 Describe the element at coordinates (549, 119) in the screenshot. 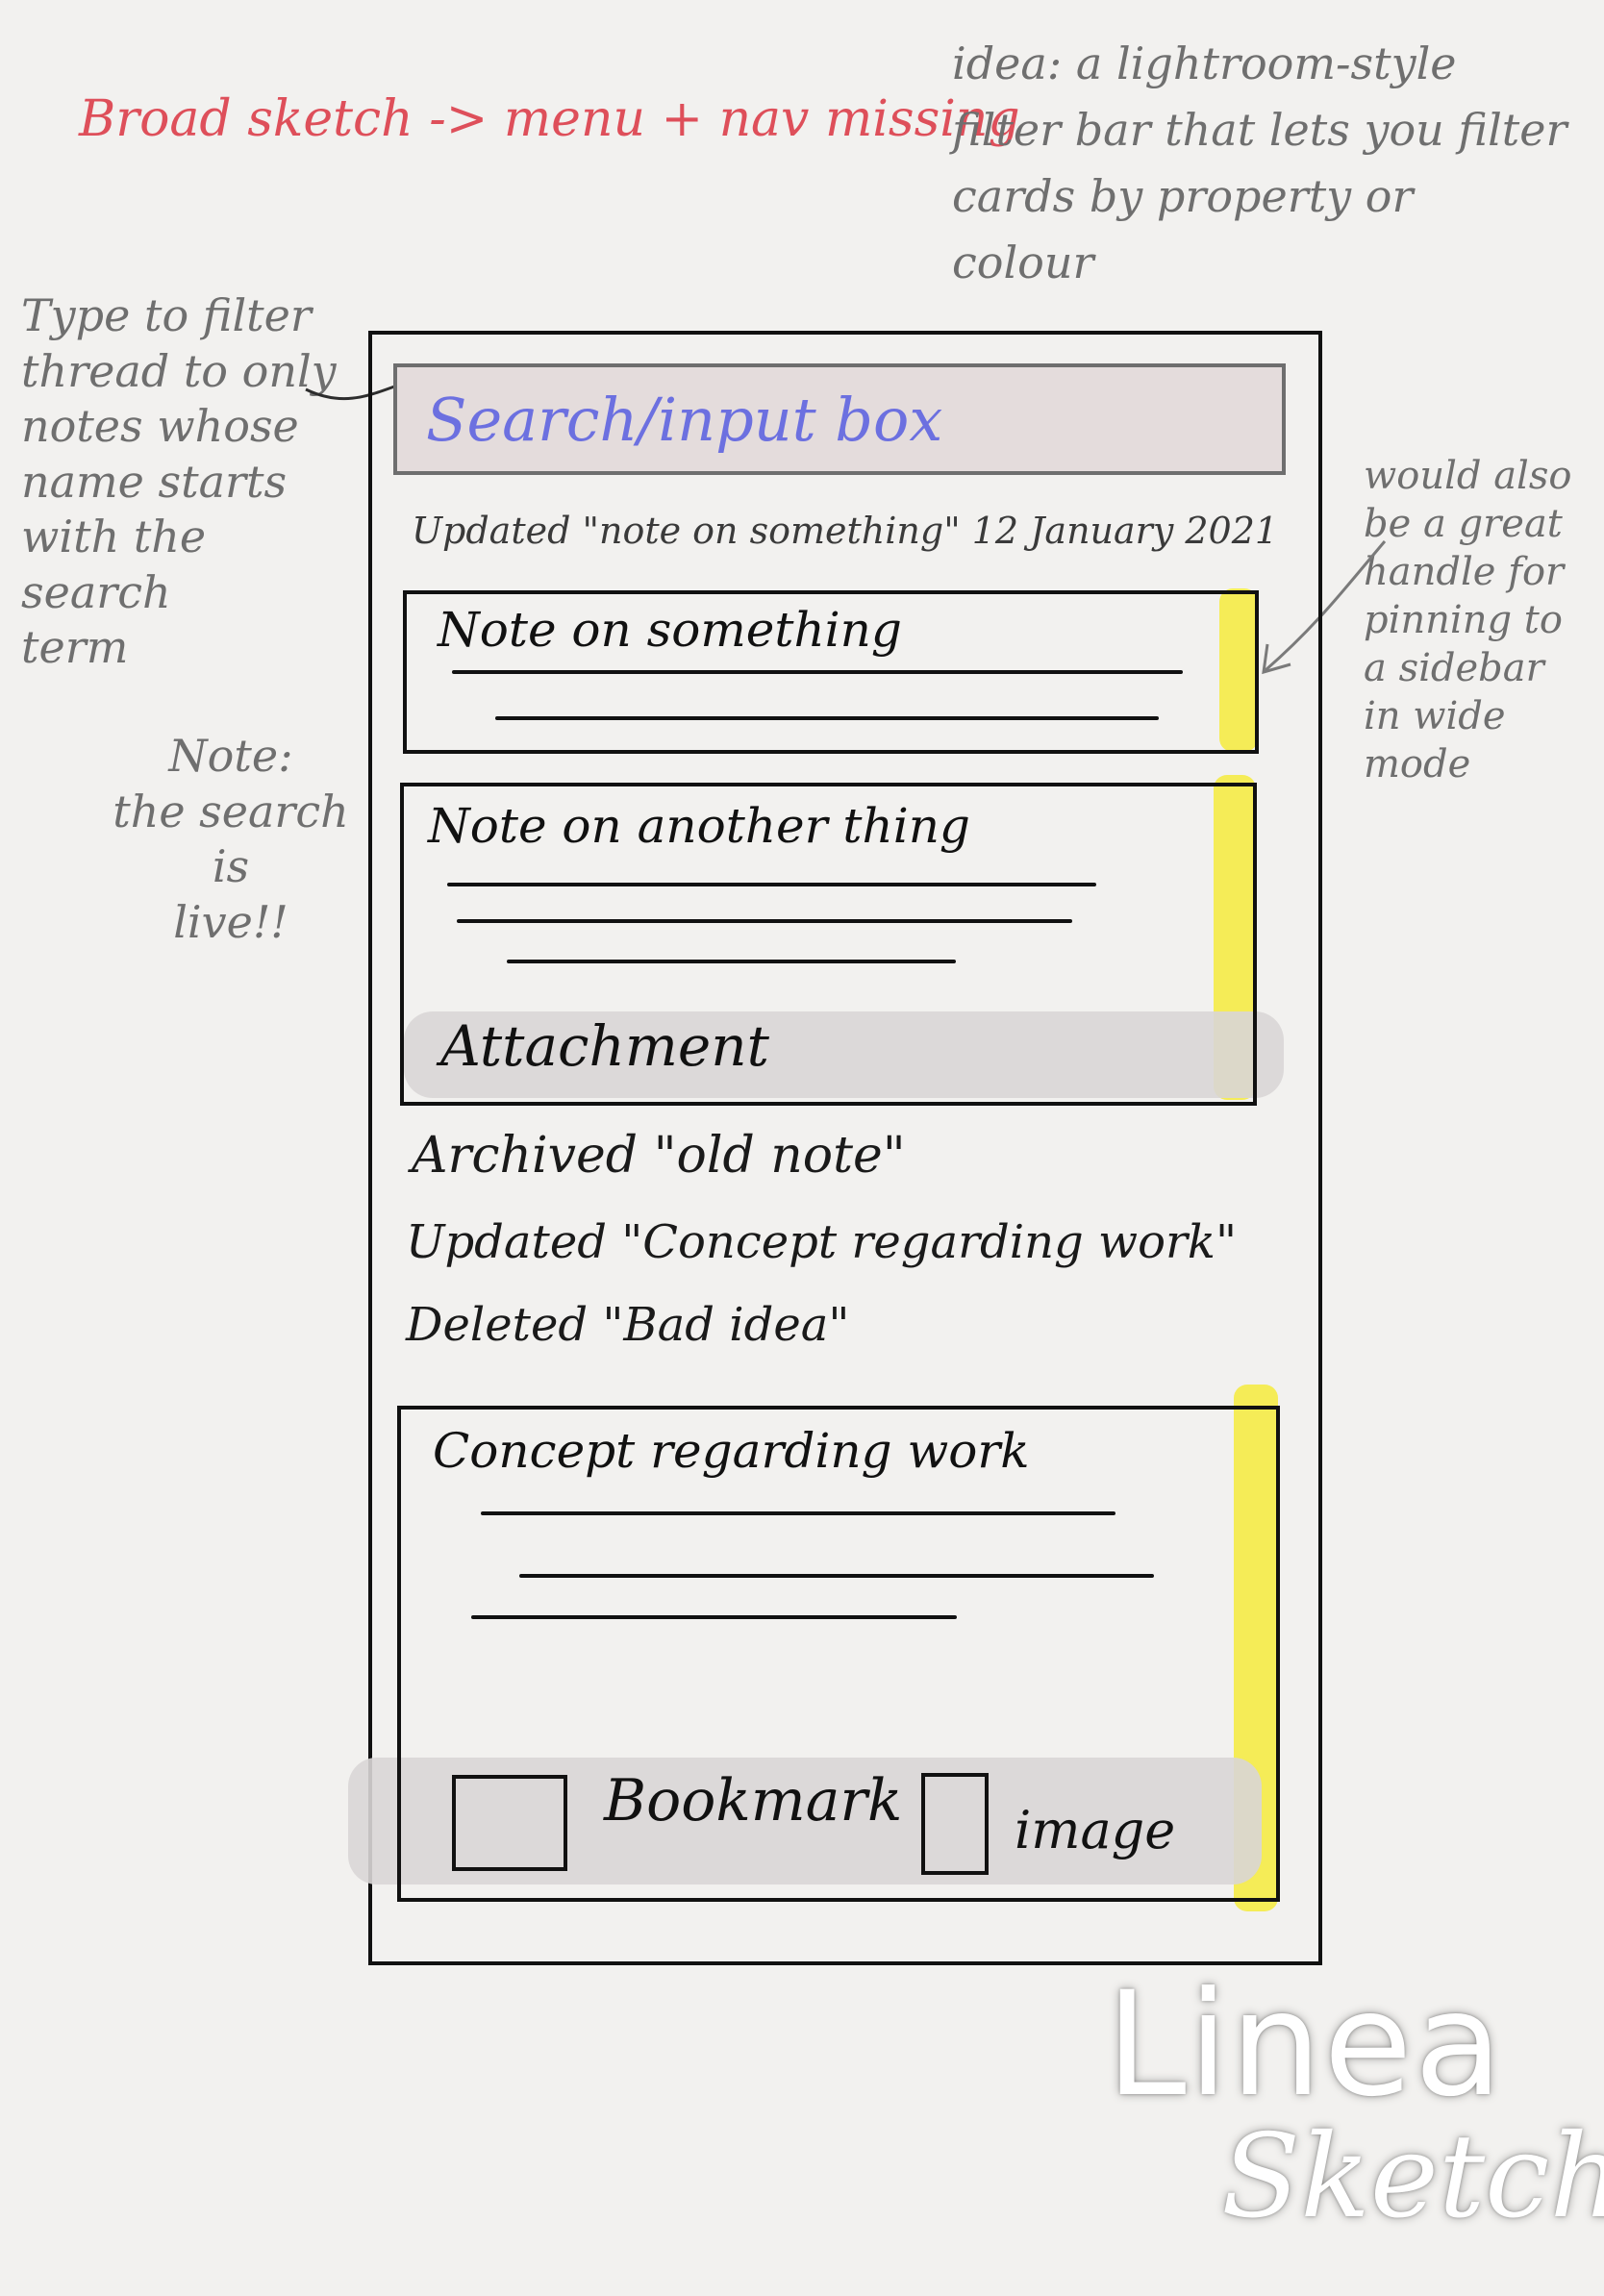

I see `annotation-broad-sketch: Broad sketch -> menu + nav missing` at that location.